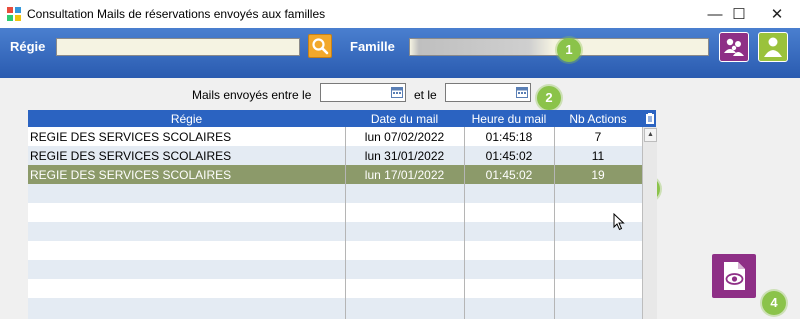 The height and width of the screenshot is (319, 800). I want to click on close-button: ✕, so click(777, 14).